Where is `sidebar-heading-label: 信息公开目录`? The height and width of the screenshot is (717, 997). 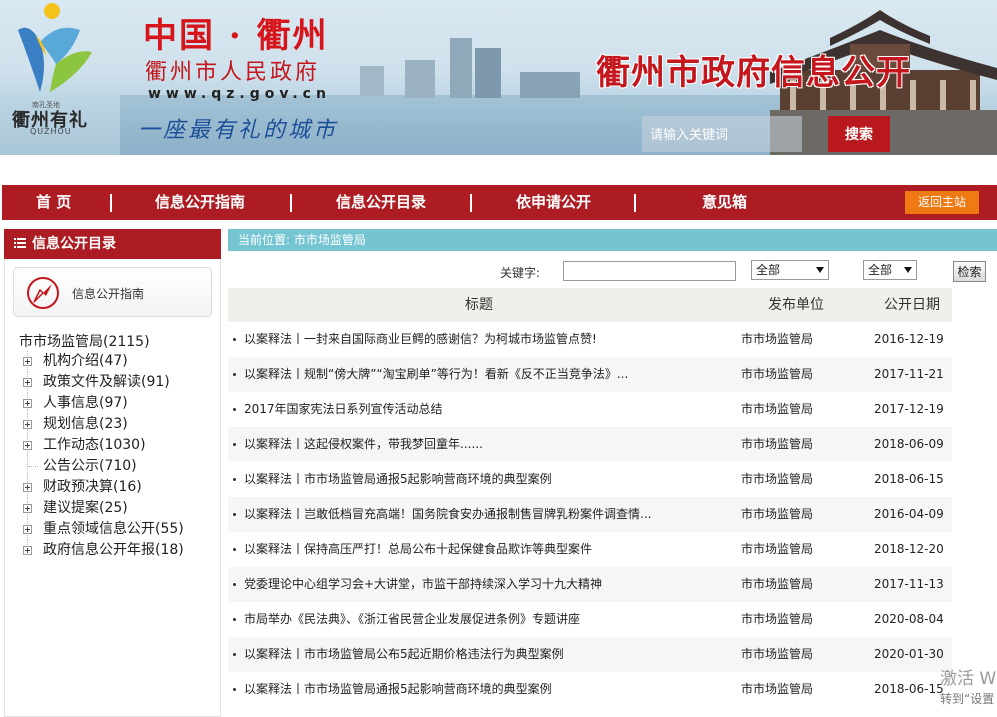
sidebar-heading-label: 信息公开目录 is located at coordinates (74, 244).